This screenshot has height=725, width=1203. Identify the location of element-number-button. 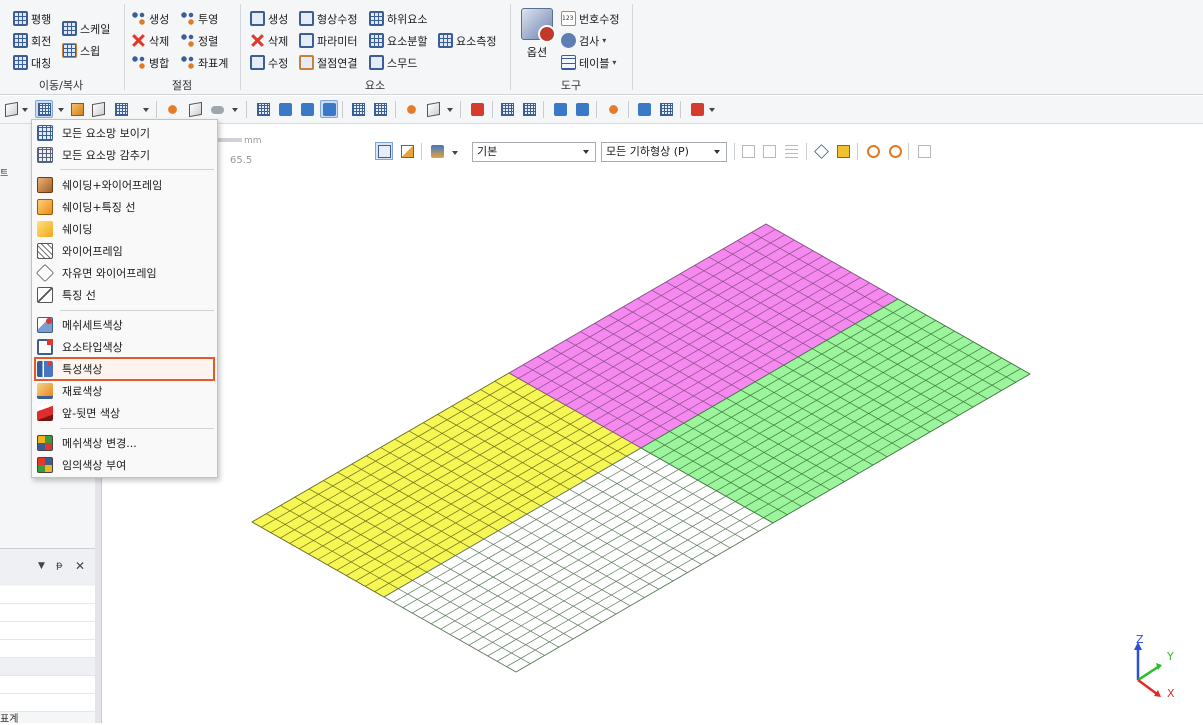
(582, 109).